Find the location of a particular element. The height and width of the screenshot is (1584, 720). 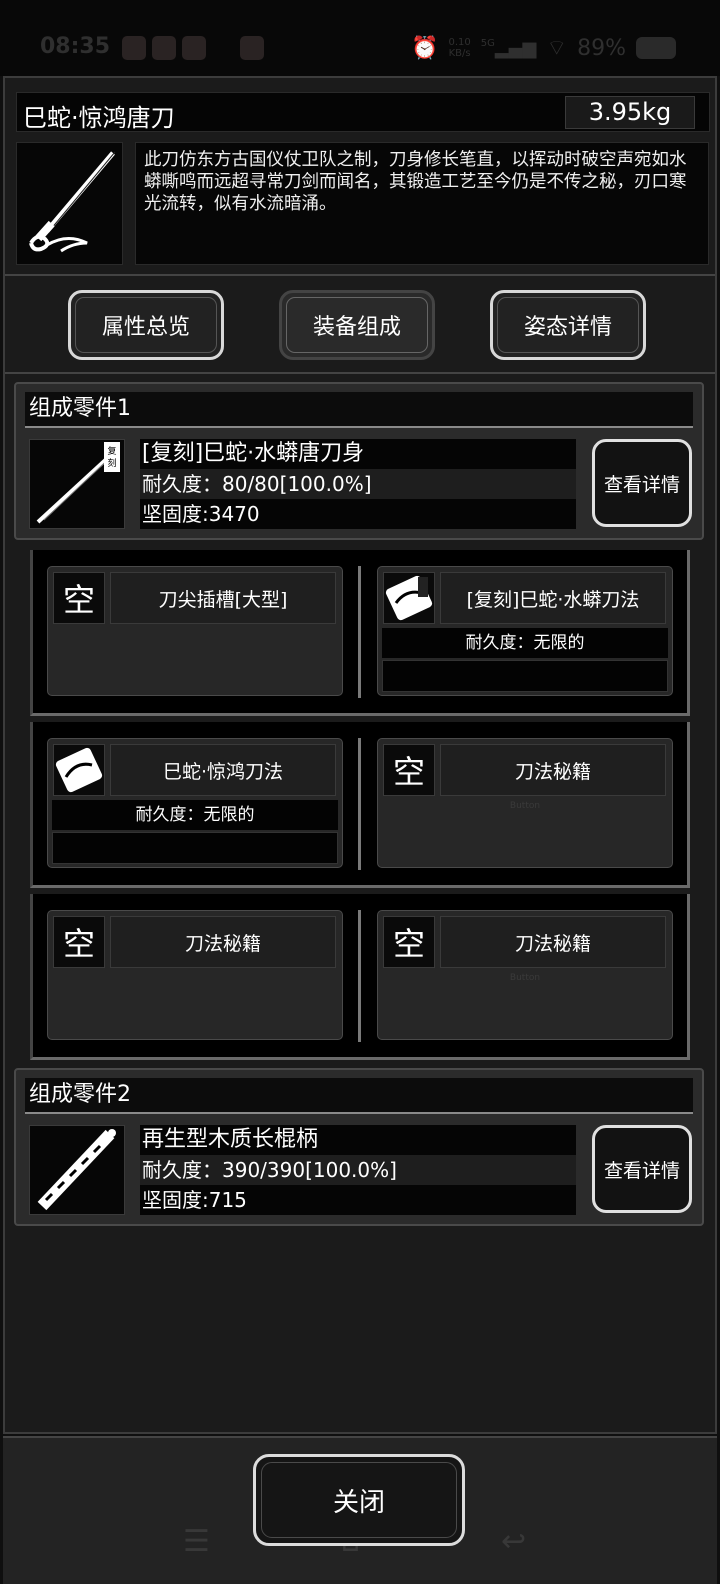

net-speed-value: 0.10 is located at coordinates (459, 42).